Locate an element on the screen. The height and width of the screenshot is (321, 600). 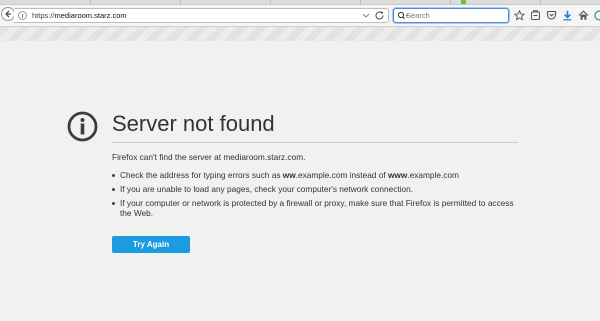
reload-icon is located at coordinates (380, 15).